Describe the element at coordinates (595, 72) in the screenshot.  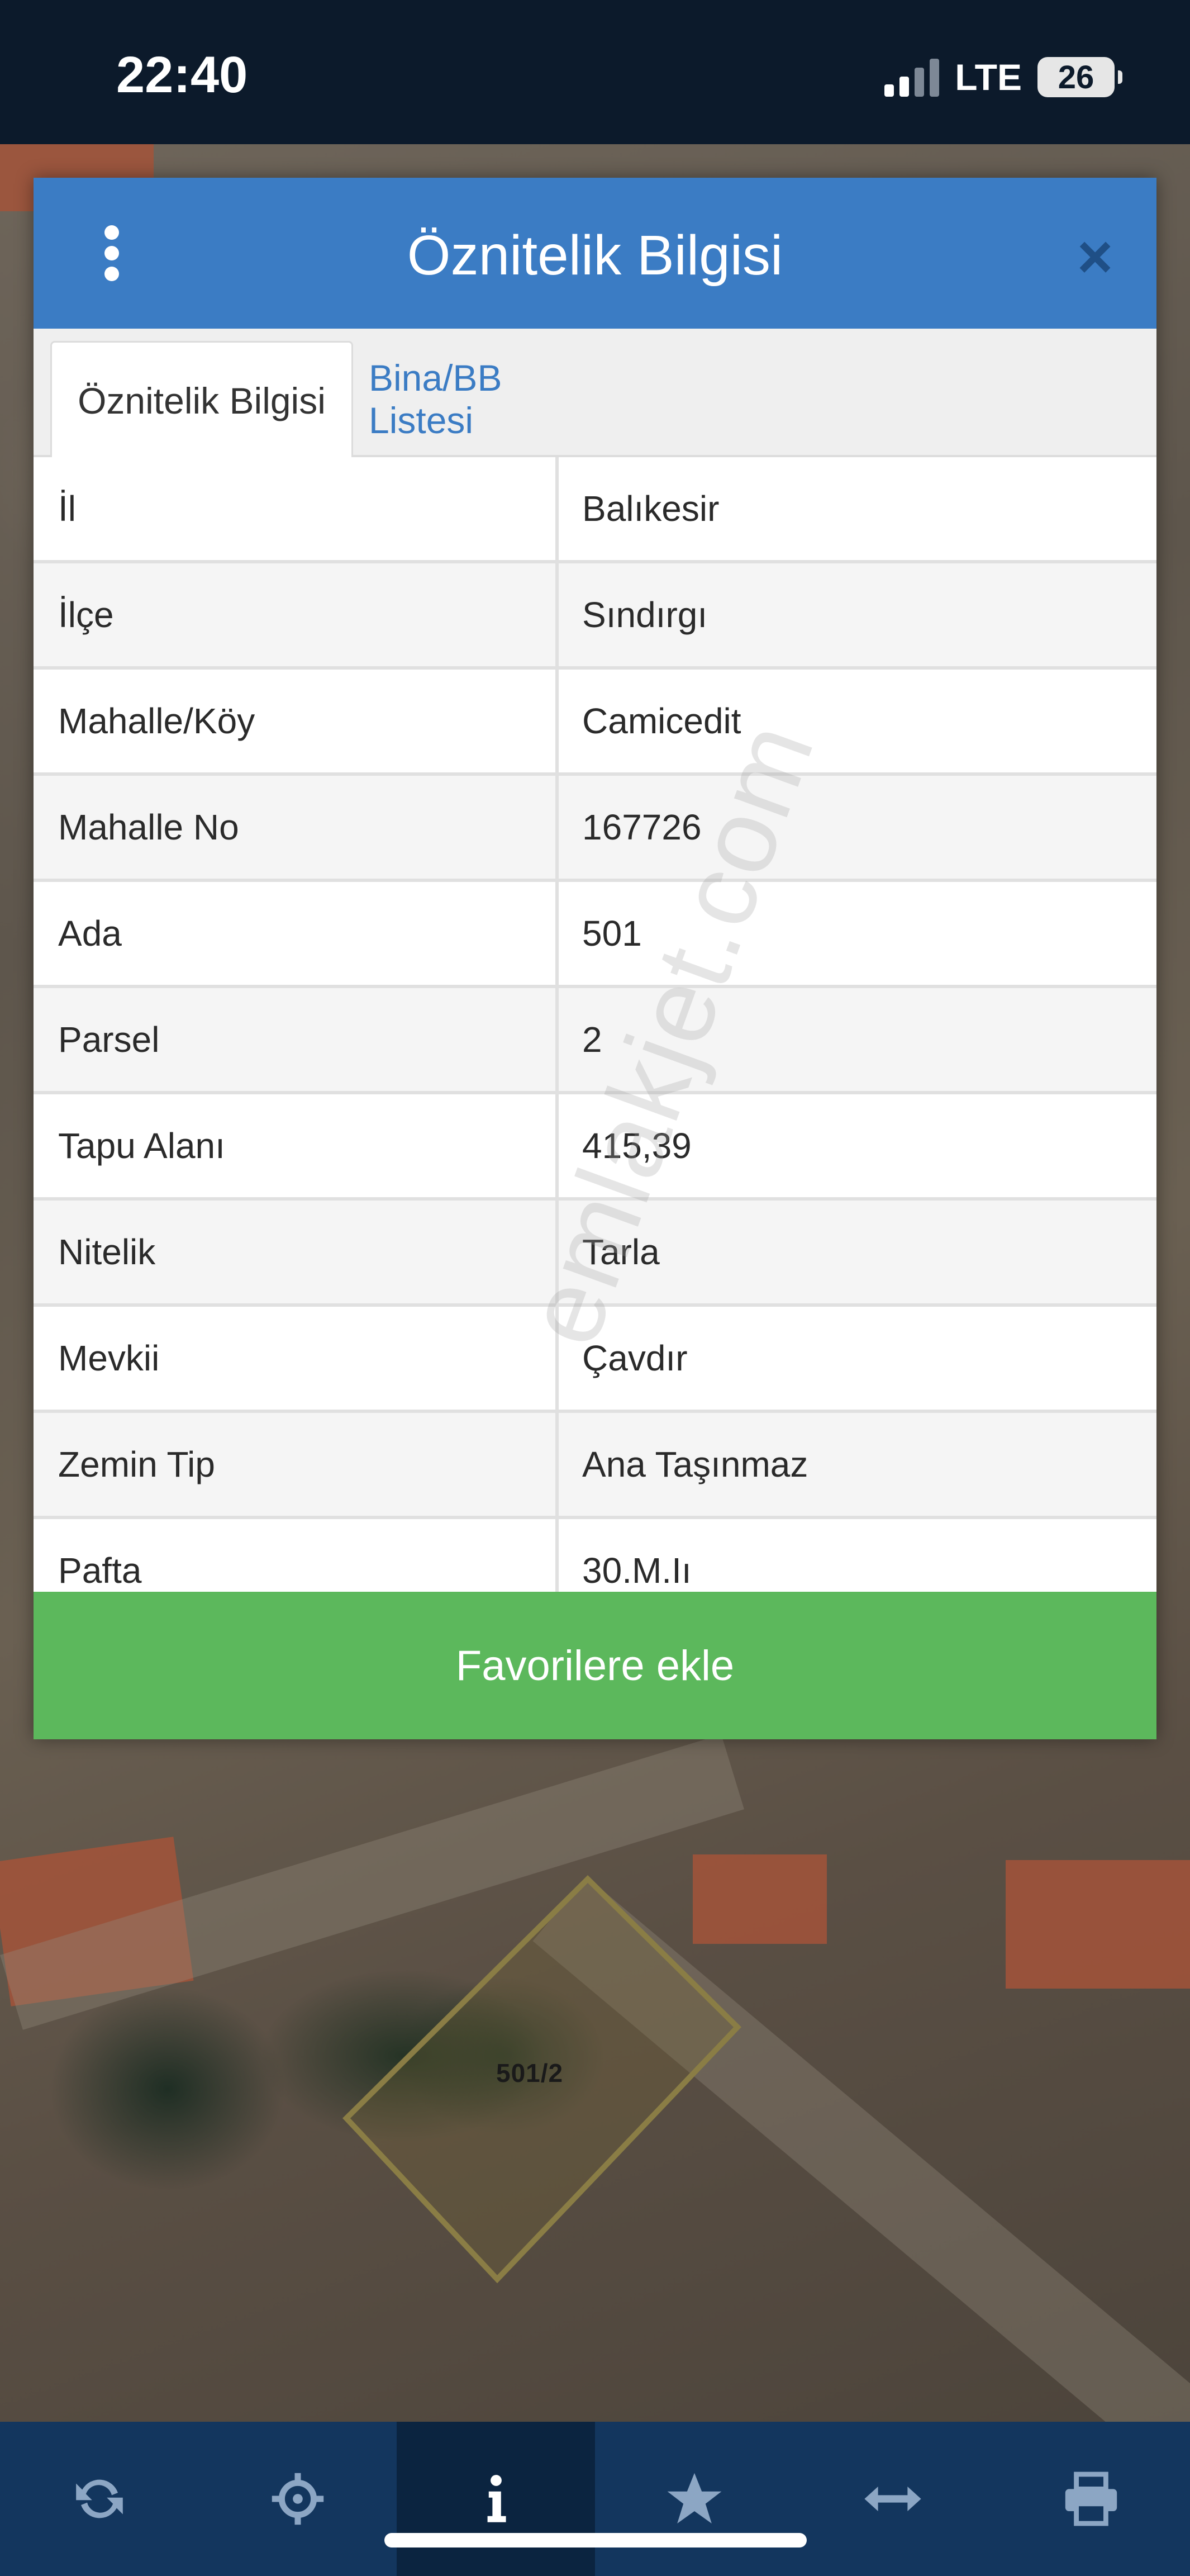
I see `status-bar: 22:40 LTE 26` at that location.